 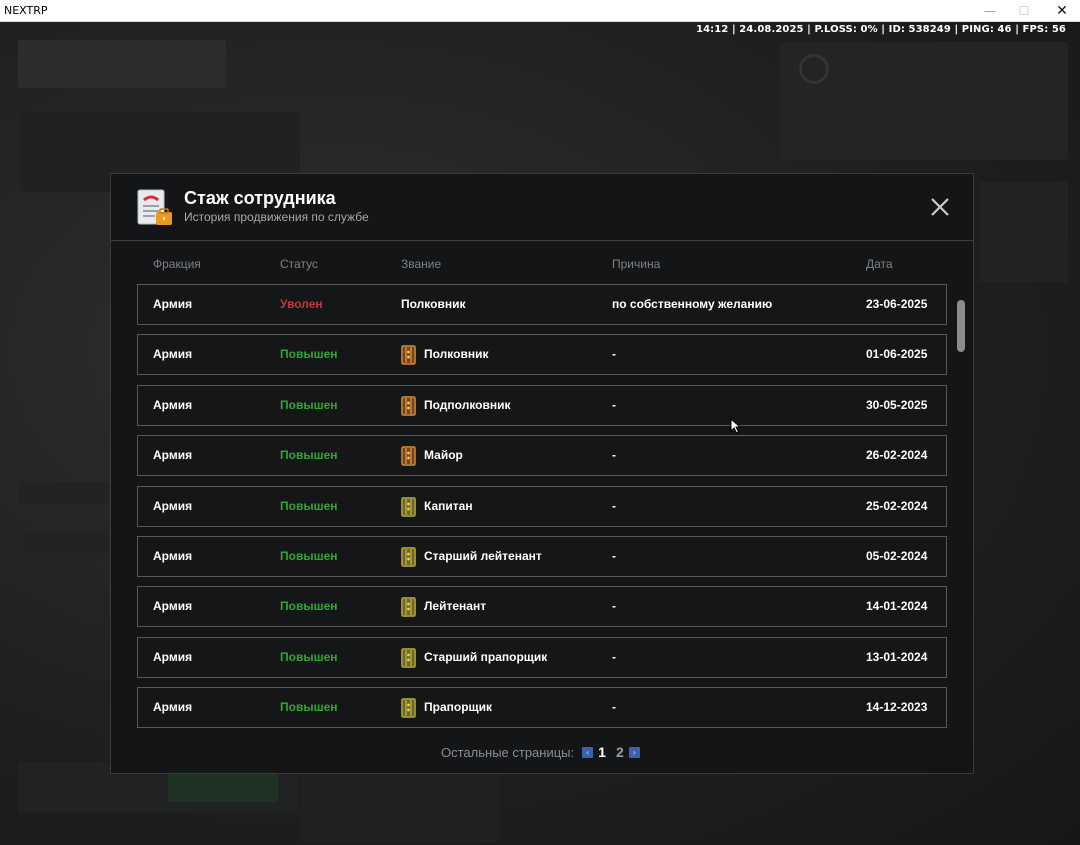 I want to click on background-green-button, so click(x=223, y=787).